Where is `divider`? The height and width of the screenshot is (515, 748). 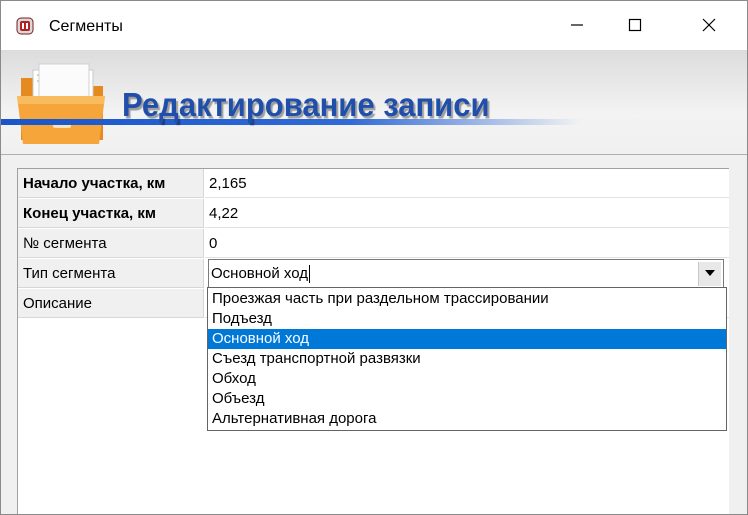 divider is located at coordinates (374, 154).